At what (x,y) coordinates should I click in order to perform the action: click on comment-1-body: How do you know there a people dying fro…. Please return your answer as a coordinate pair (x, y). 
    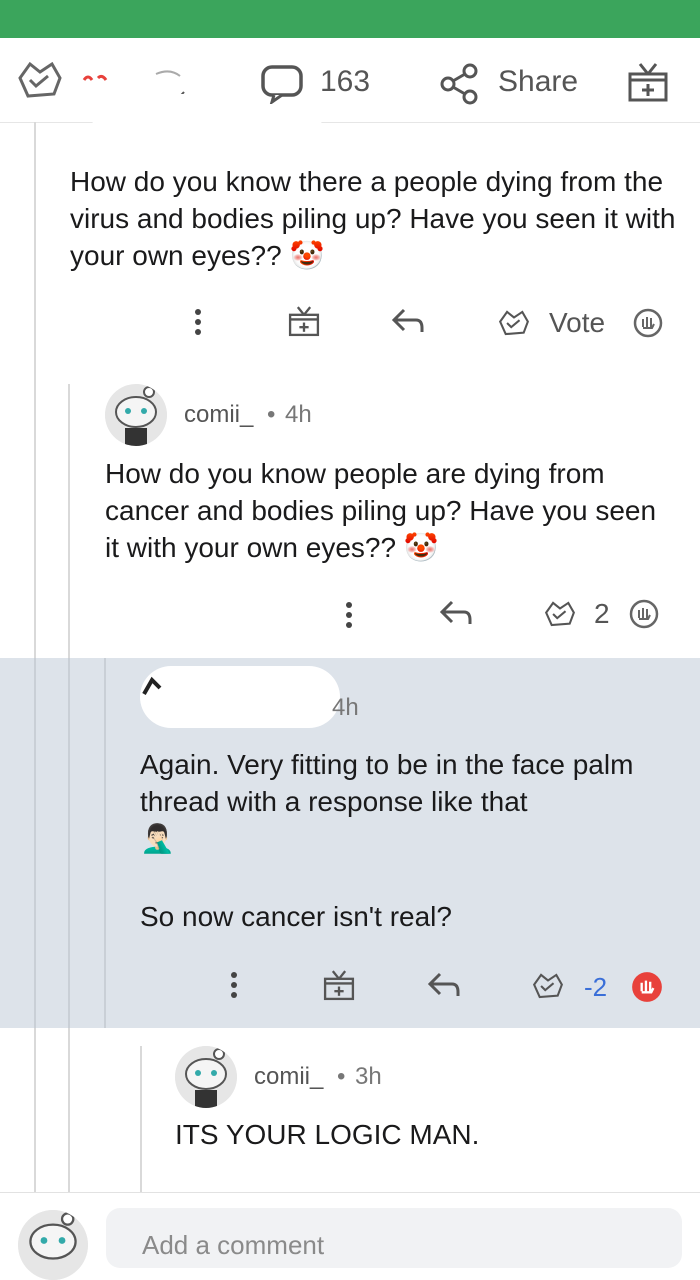
    Looking at the image, I should click on (373, 218).